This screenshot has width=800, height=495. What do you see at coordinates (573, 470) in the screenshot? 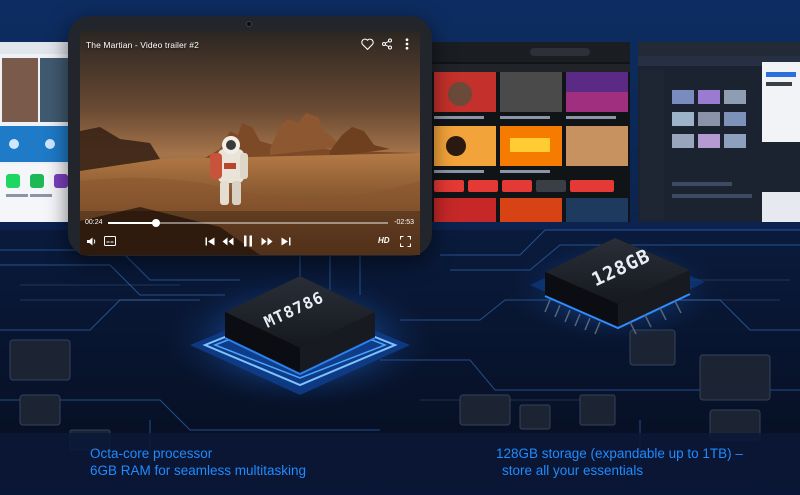
I see `storage-caption-line2: store all your essentials` at bounding box center [573, 470].